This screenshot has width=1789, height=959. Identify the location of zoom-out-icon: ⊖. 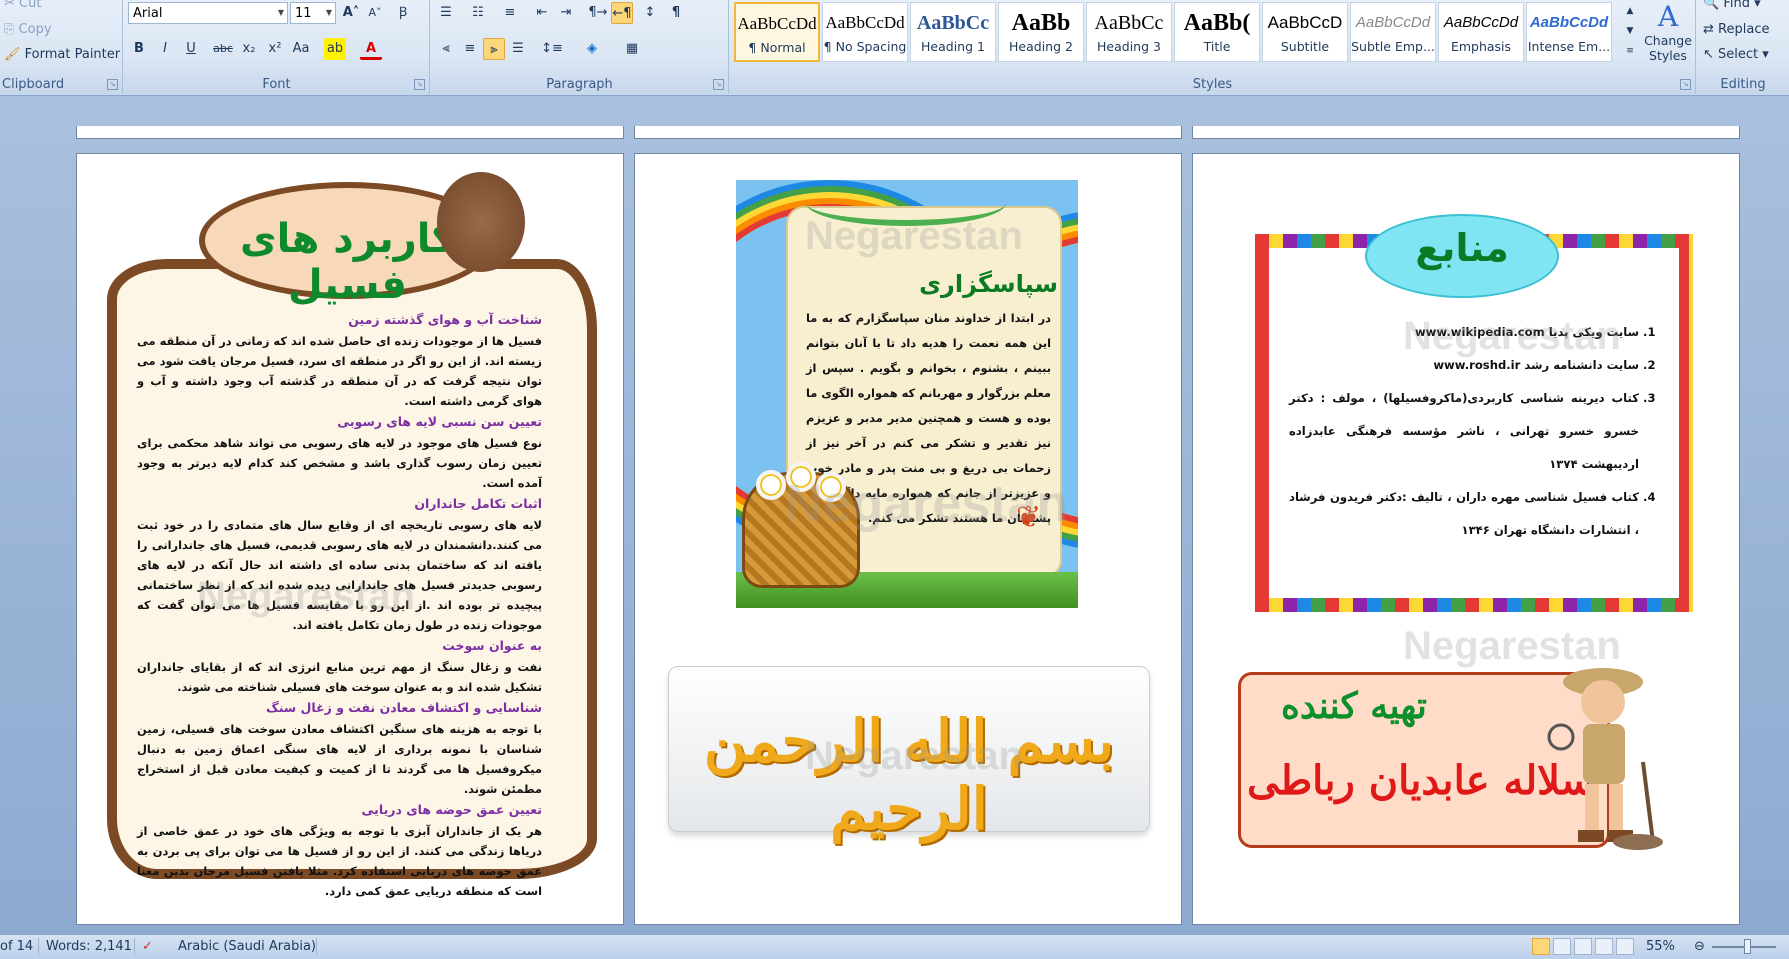
(1699, 946).